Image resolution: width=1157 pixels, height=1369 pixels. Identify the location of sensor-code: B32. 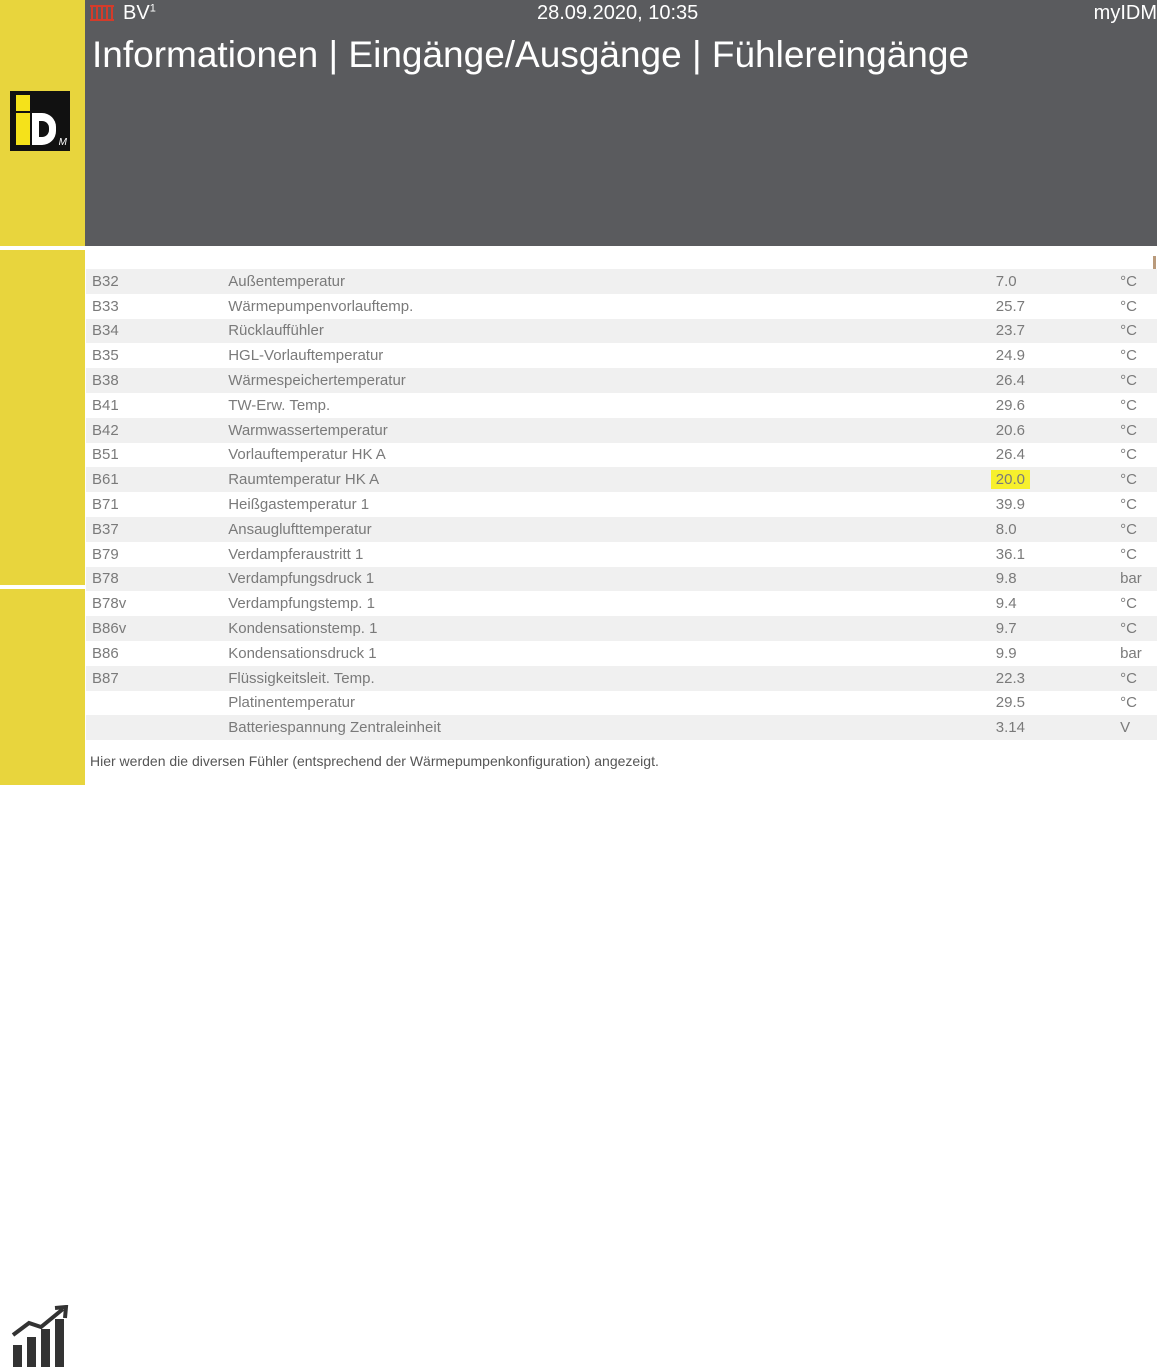
(157, 281).